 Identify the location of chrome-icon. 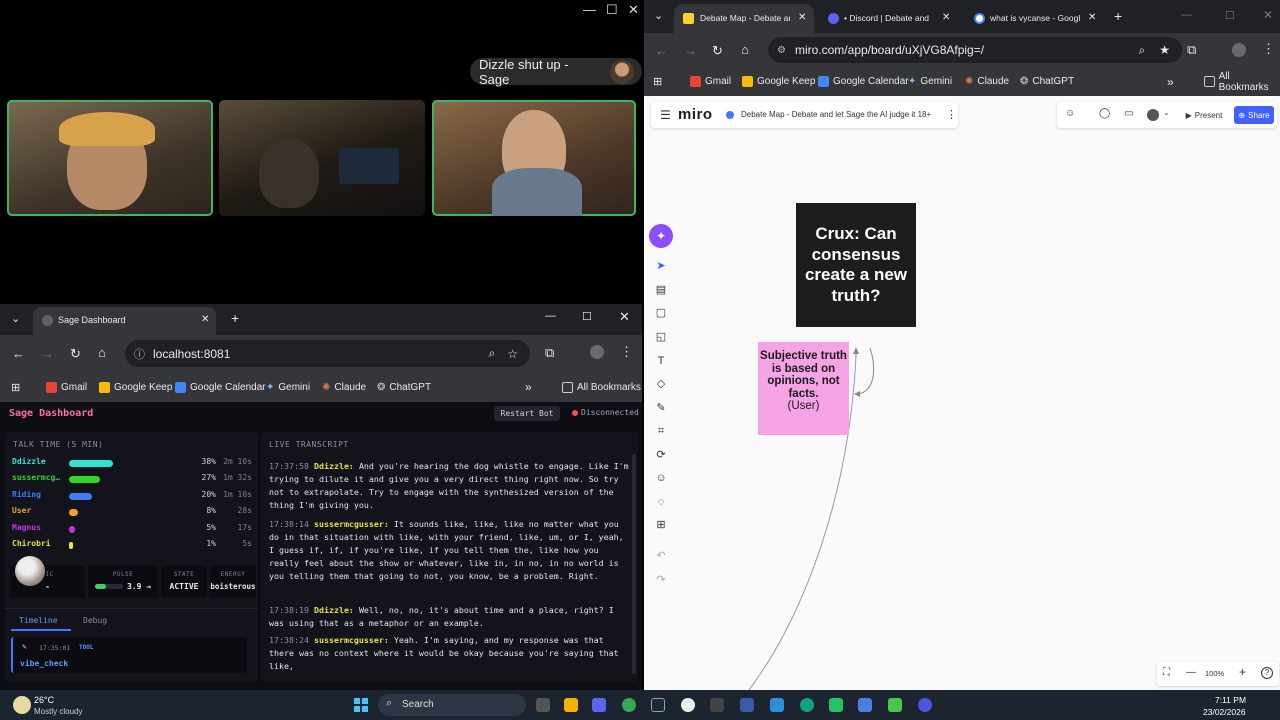
(629, 705).